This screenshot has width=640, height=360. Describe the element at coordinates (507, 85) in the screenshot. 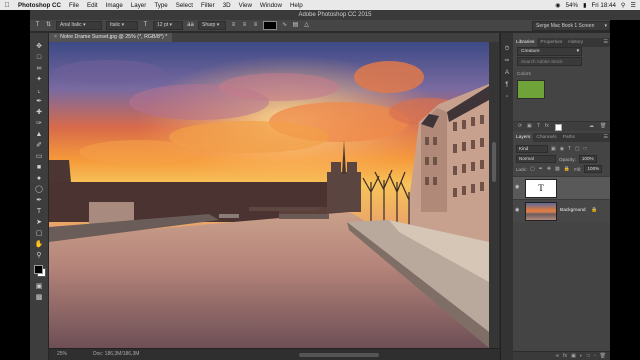

I see `paragraph-panel-icon: ¶` at that location.